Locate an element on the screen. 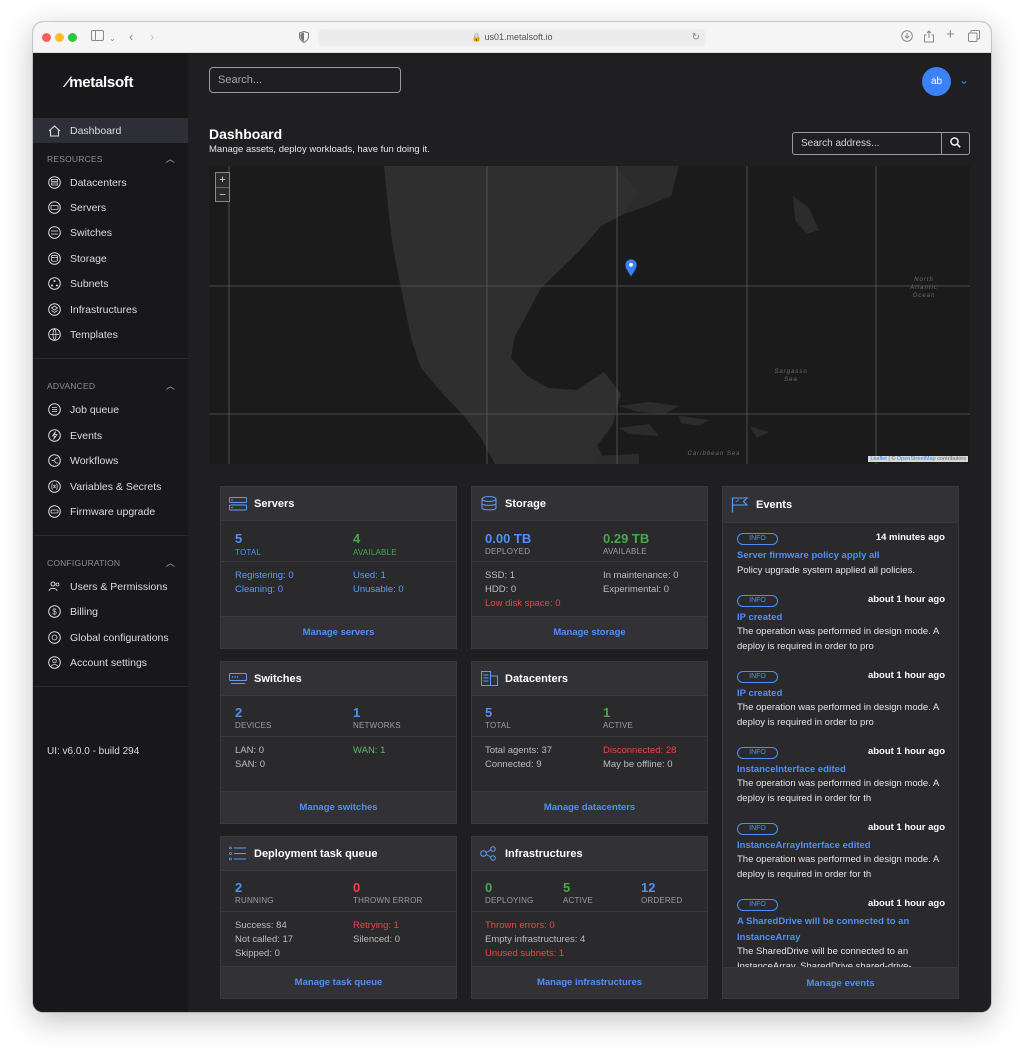  switches-devices-label: DEVICES is located at coordinates (253, 725).